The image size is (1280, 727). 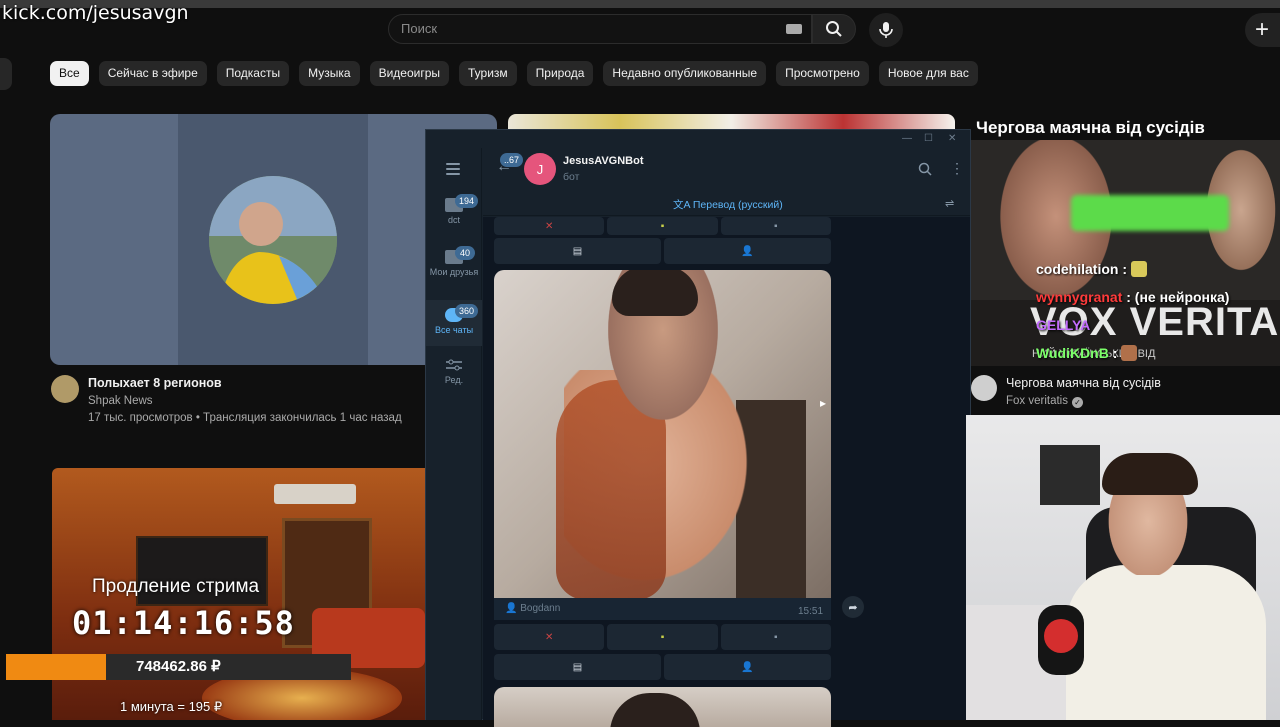 What do you see at coordinates (662, 434) in the screenshot?
I see `message-photo` at bounding box center [662, 434].